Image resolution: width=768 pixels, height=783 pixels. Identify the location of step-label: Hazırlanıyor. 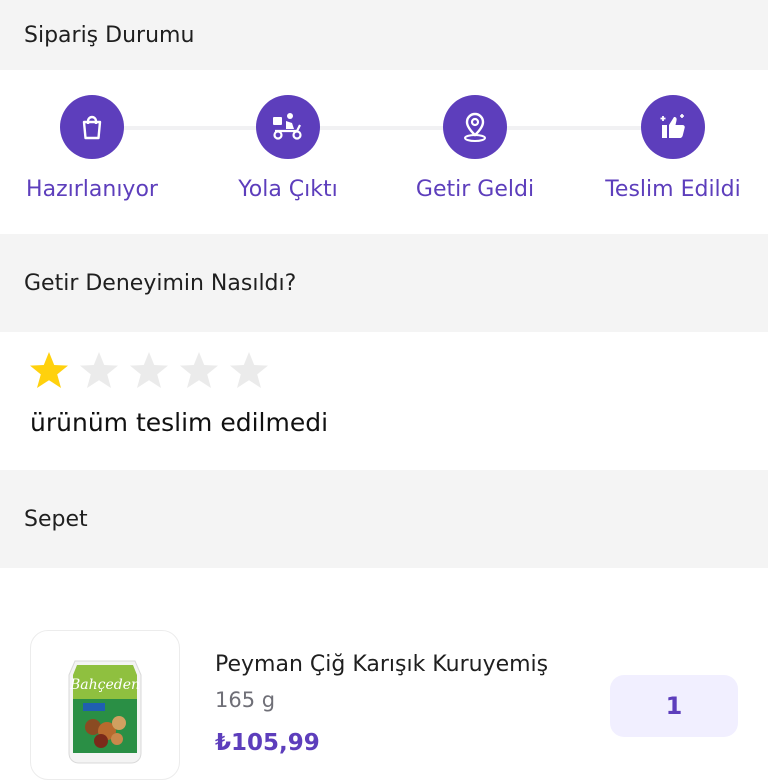
(92, 189).